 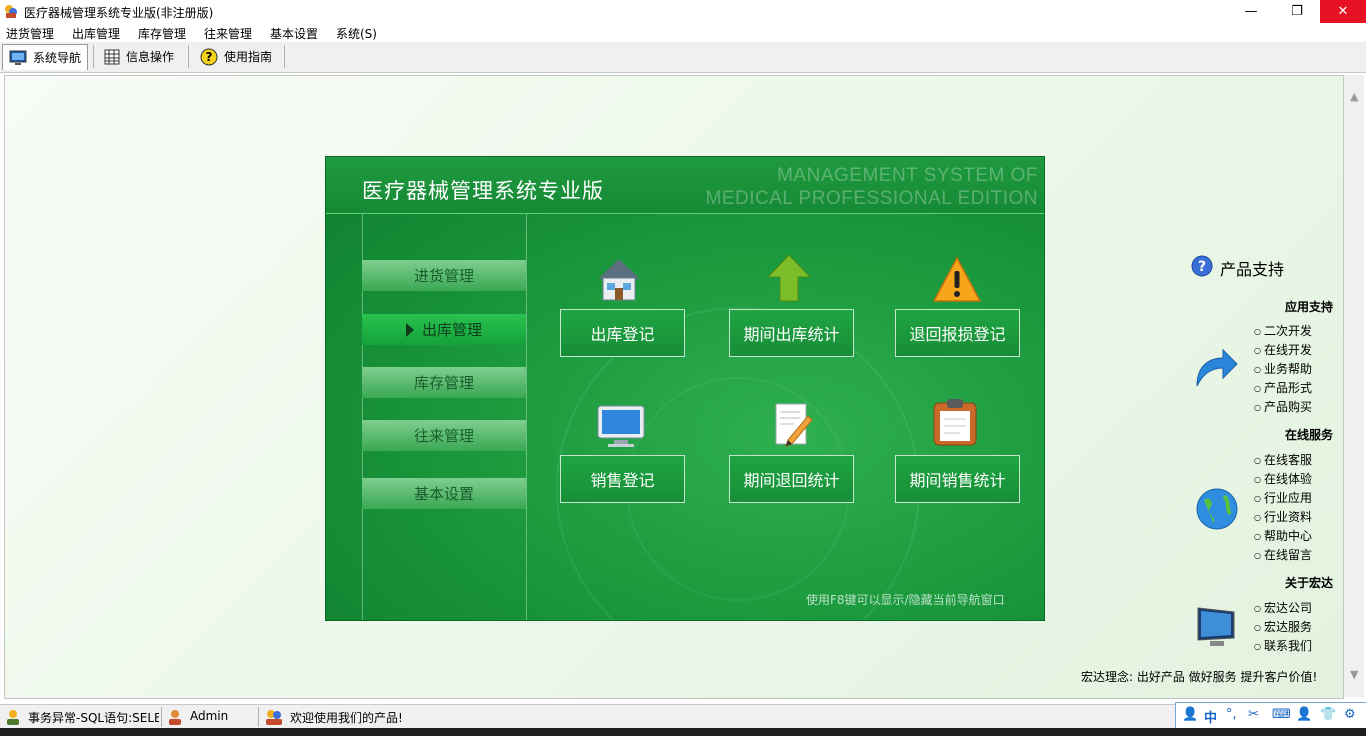 I want to click on period-sales-stats-button: 期间销售统计, so click(x=957, y=479).